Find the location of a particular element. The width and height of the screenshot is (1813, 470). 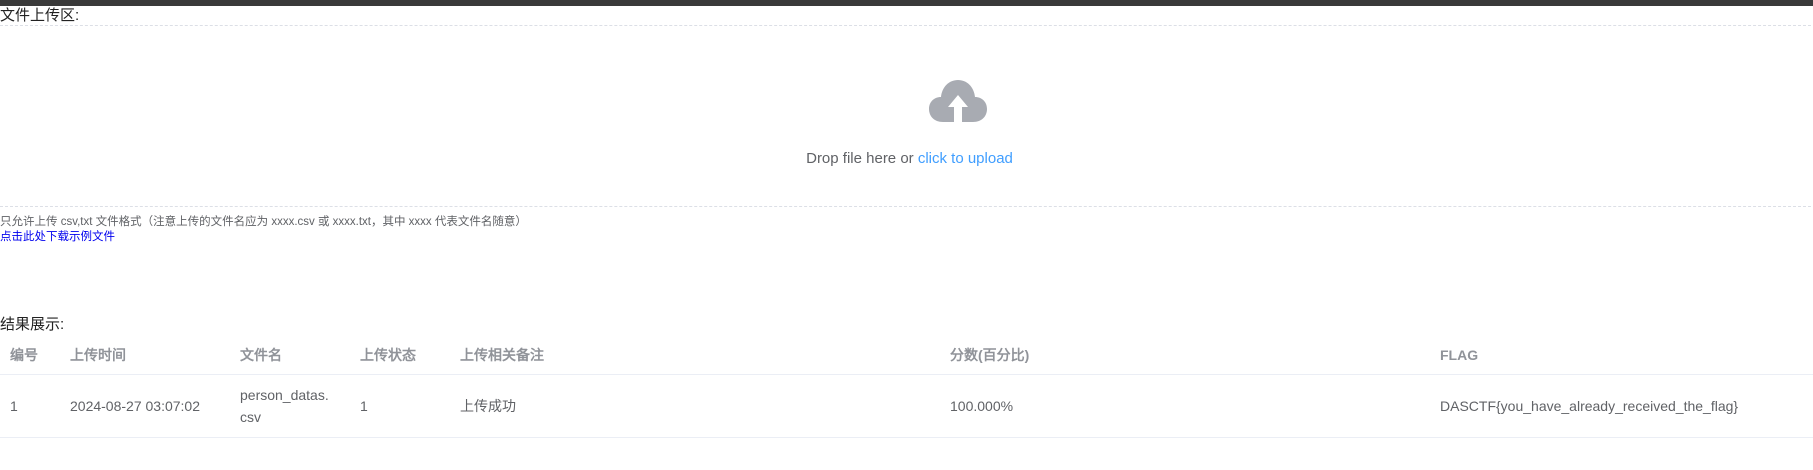

download-sample-link: 点击此处下载示例文件 is located at coordinates (57, 237).